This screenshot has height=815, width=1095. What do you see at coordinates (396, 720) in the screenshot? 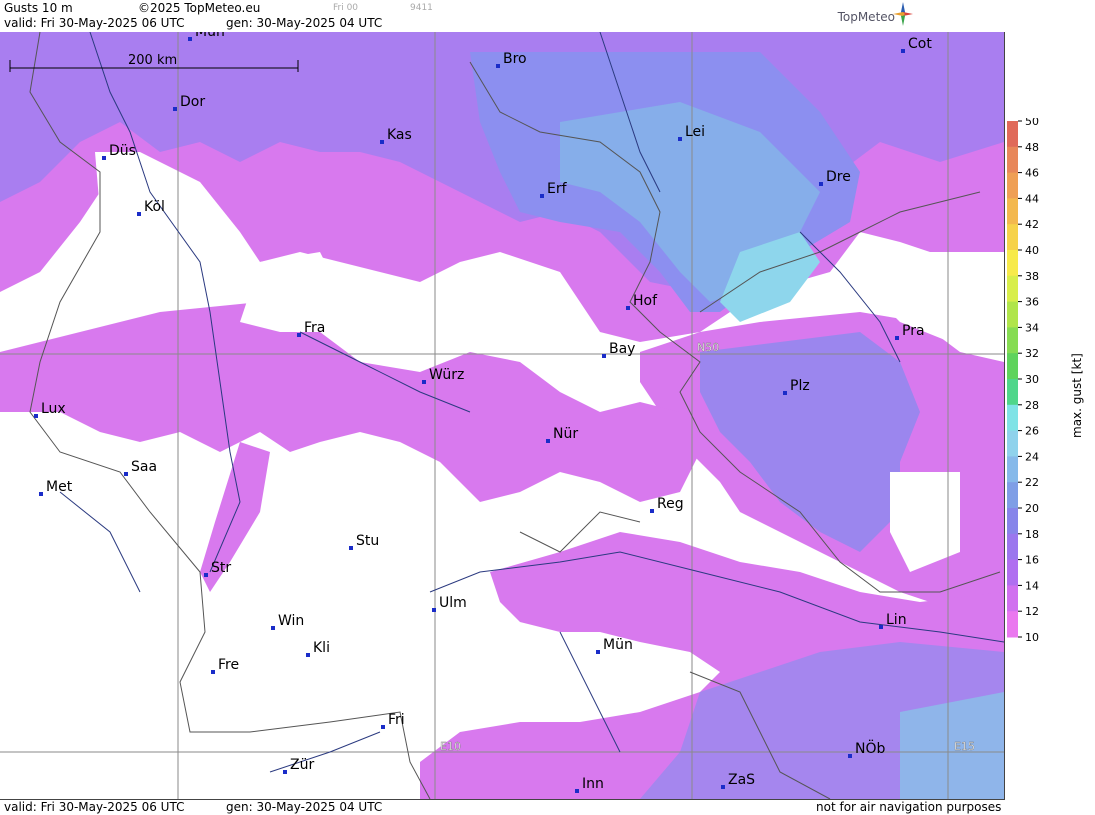
I see `city-label: Fri` at bounding box center [396, 720].